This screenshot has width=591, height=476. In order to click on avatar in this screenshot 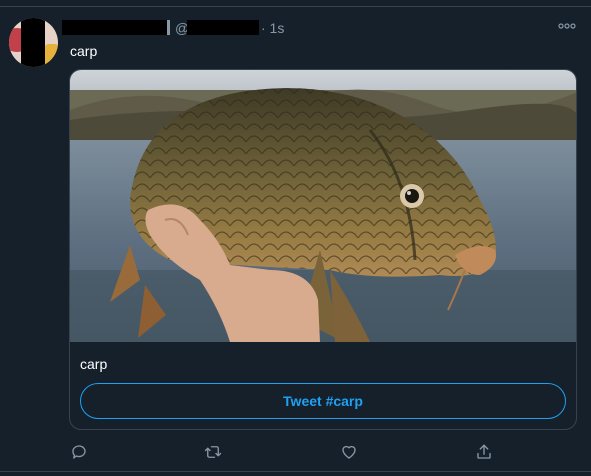, I will do `click(33, 42)`.